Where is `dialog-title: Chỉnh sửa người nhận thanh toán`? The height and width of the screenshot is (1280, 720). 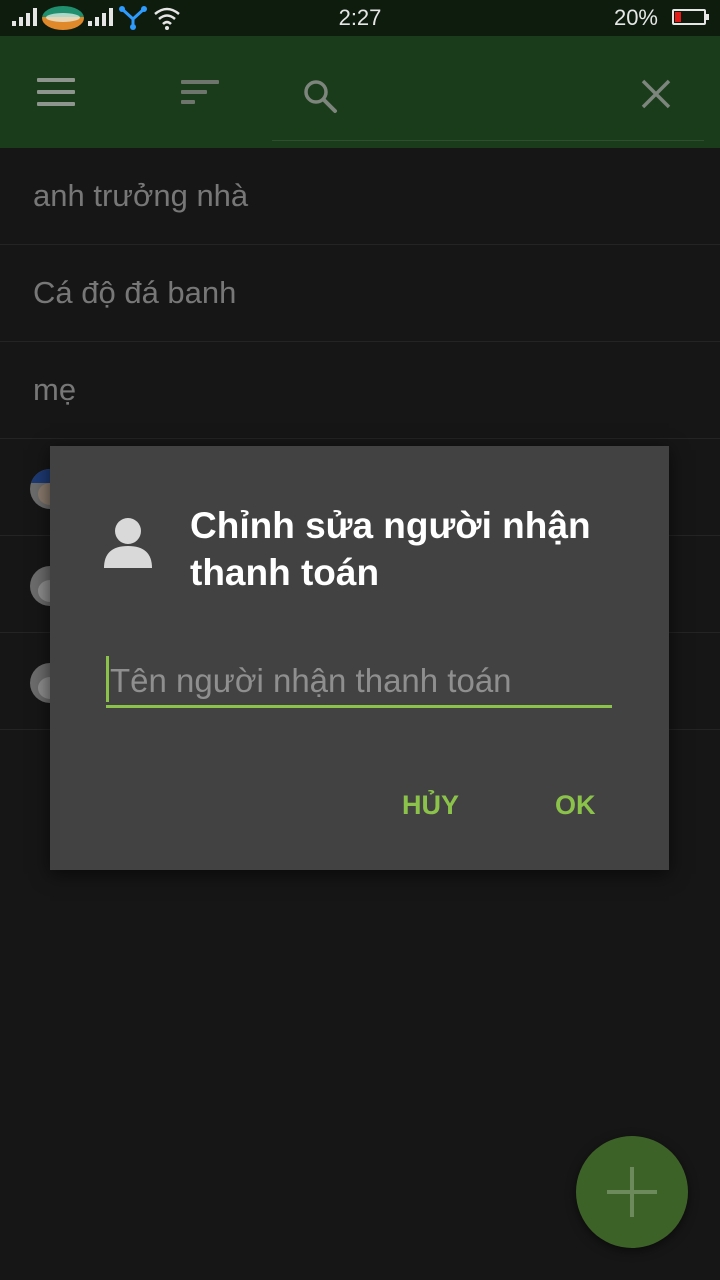 dialog-title: Chỉnh sửa người nhận thanh toán is located at coordinates (410, 549).